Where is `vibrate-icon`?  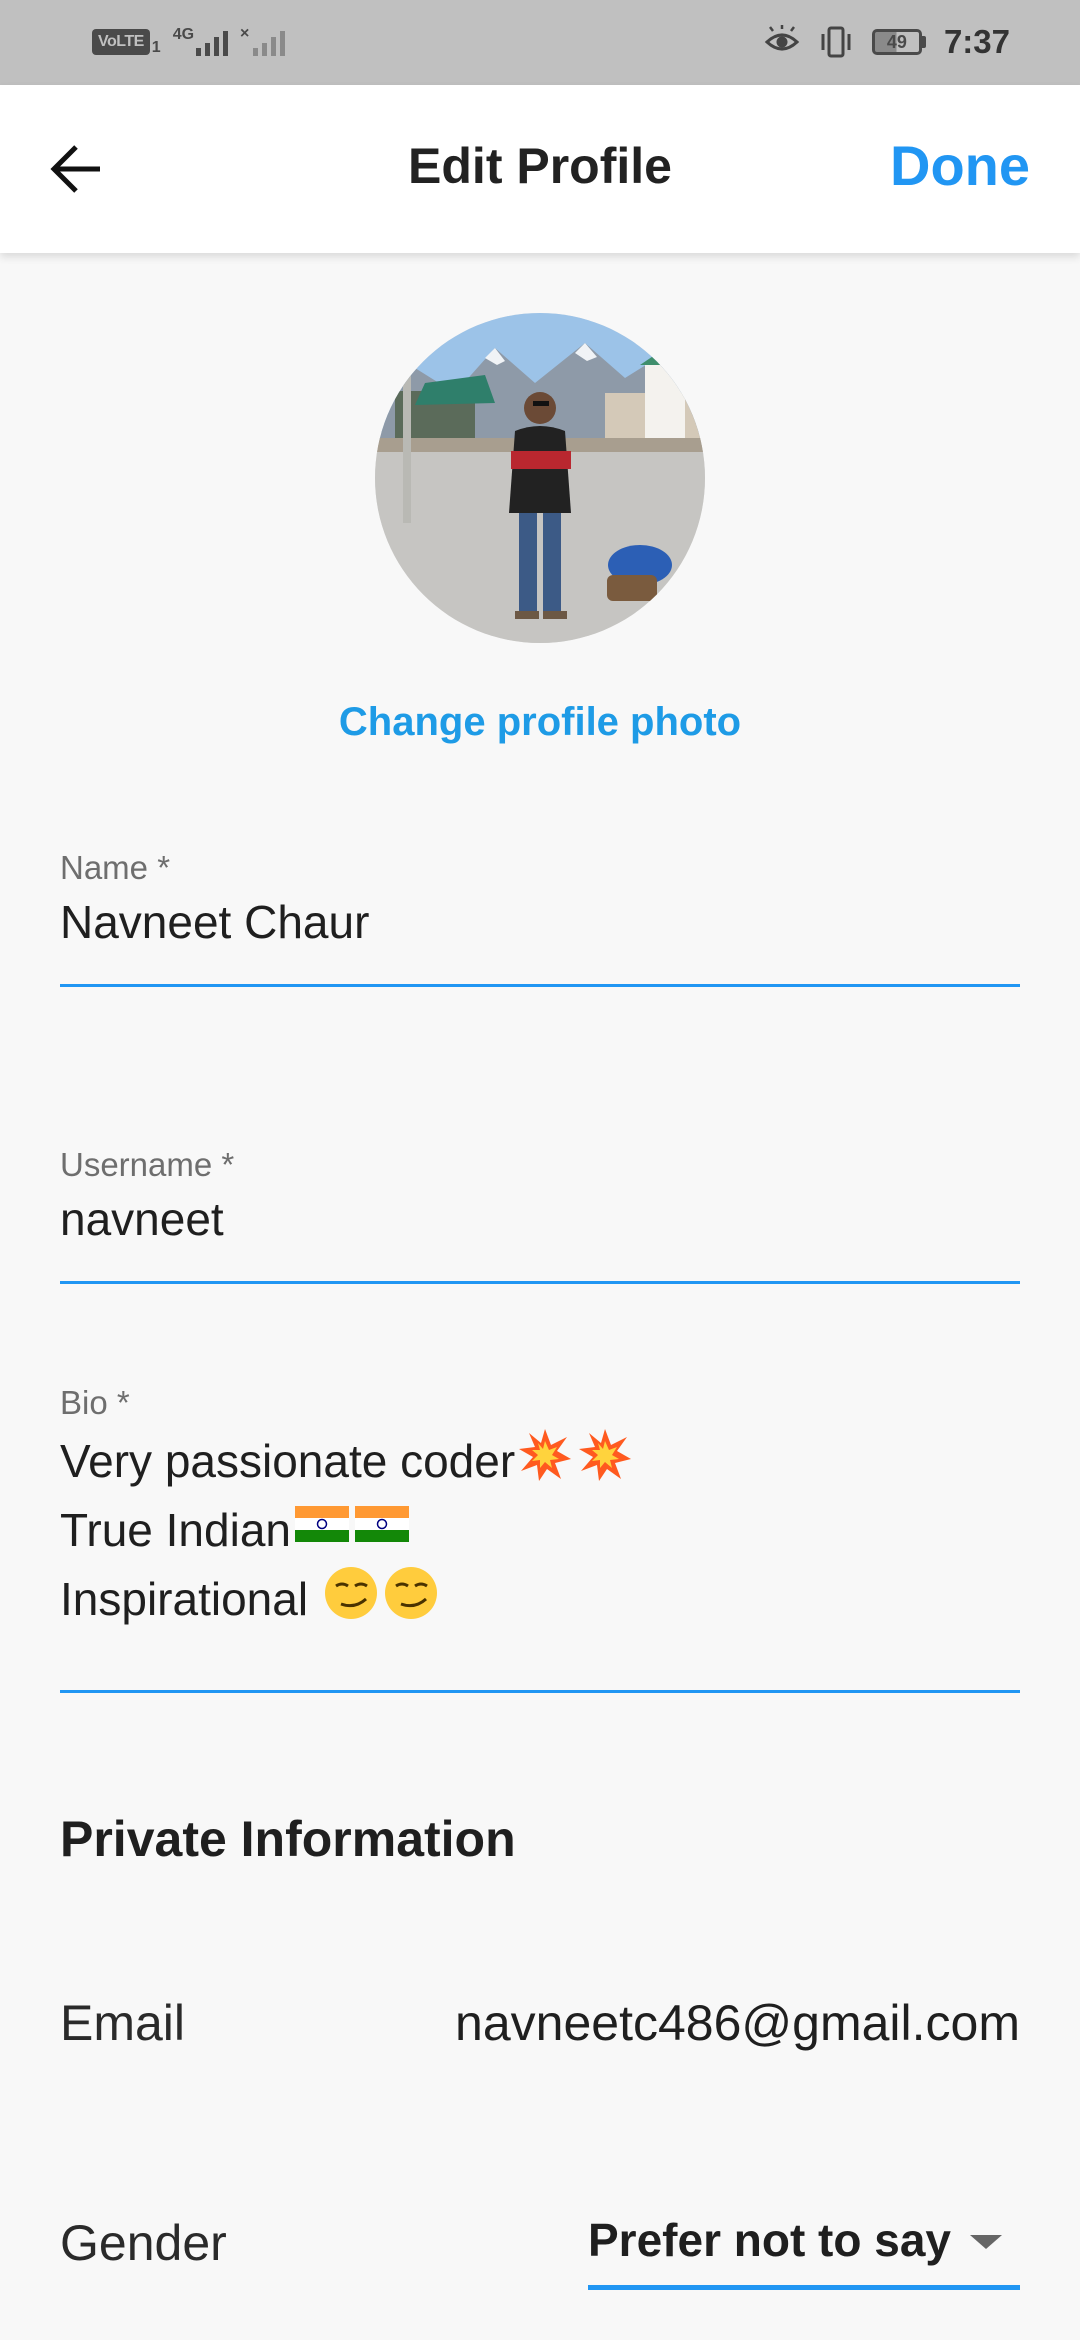
vibrate-icon is located at coordinates (836, 42).